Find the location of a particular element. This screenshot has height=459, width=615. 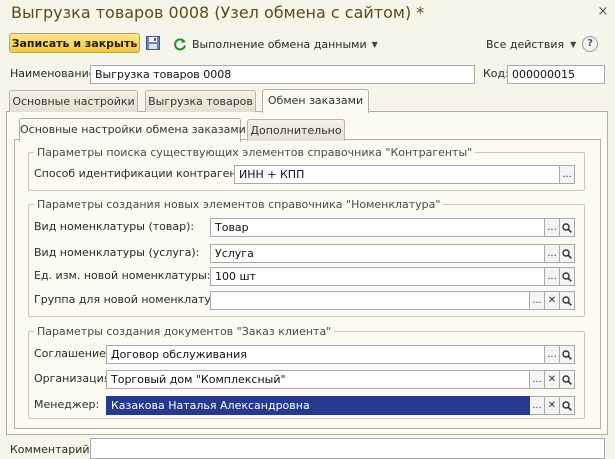

tab-order-exchange: Обмен заказами is located at coordinates (315, 101).